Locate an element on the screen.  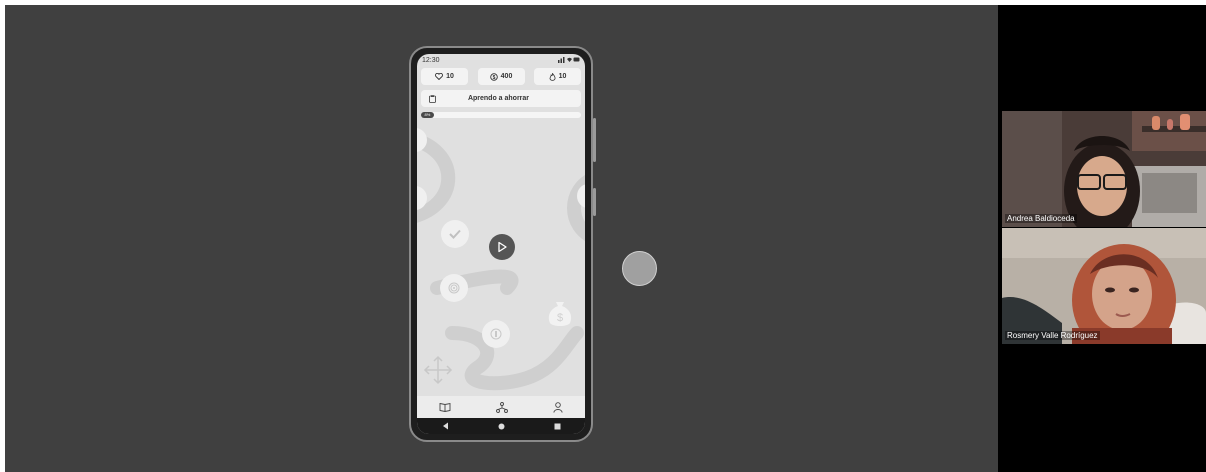
video-tile-andrea: Andrea Baldioceda is located at coordinates (1104, 169).